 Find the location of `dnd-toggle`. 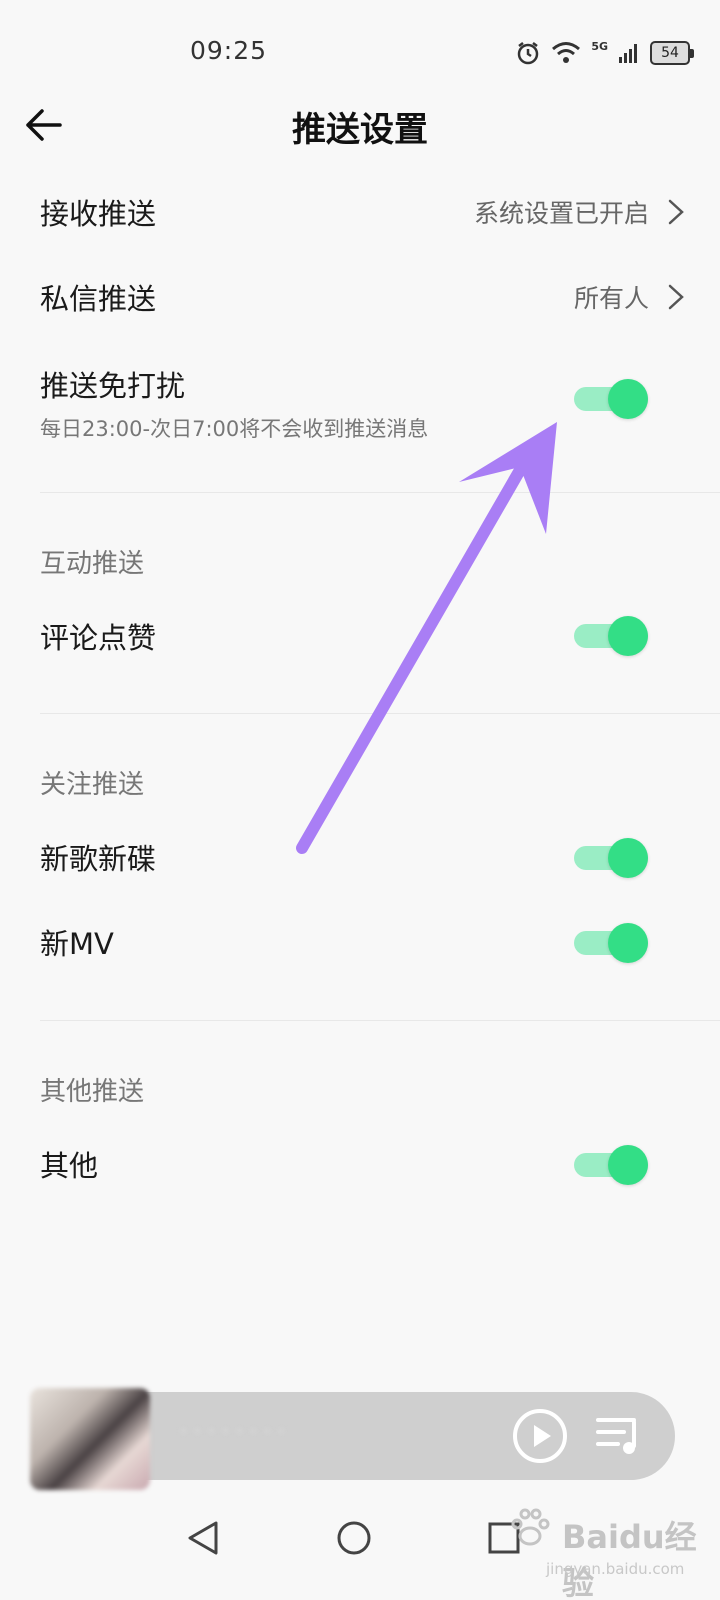

dnd-toggle is located at coordinates (611, 399).